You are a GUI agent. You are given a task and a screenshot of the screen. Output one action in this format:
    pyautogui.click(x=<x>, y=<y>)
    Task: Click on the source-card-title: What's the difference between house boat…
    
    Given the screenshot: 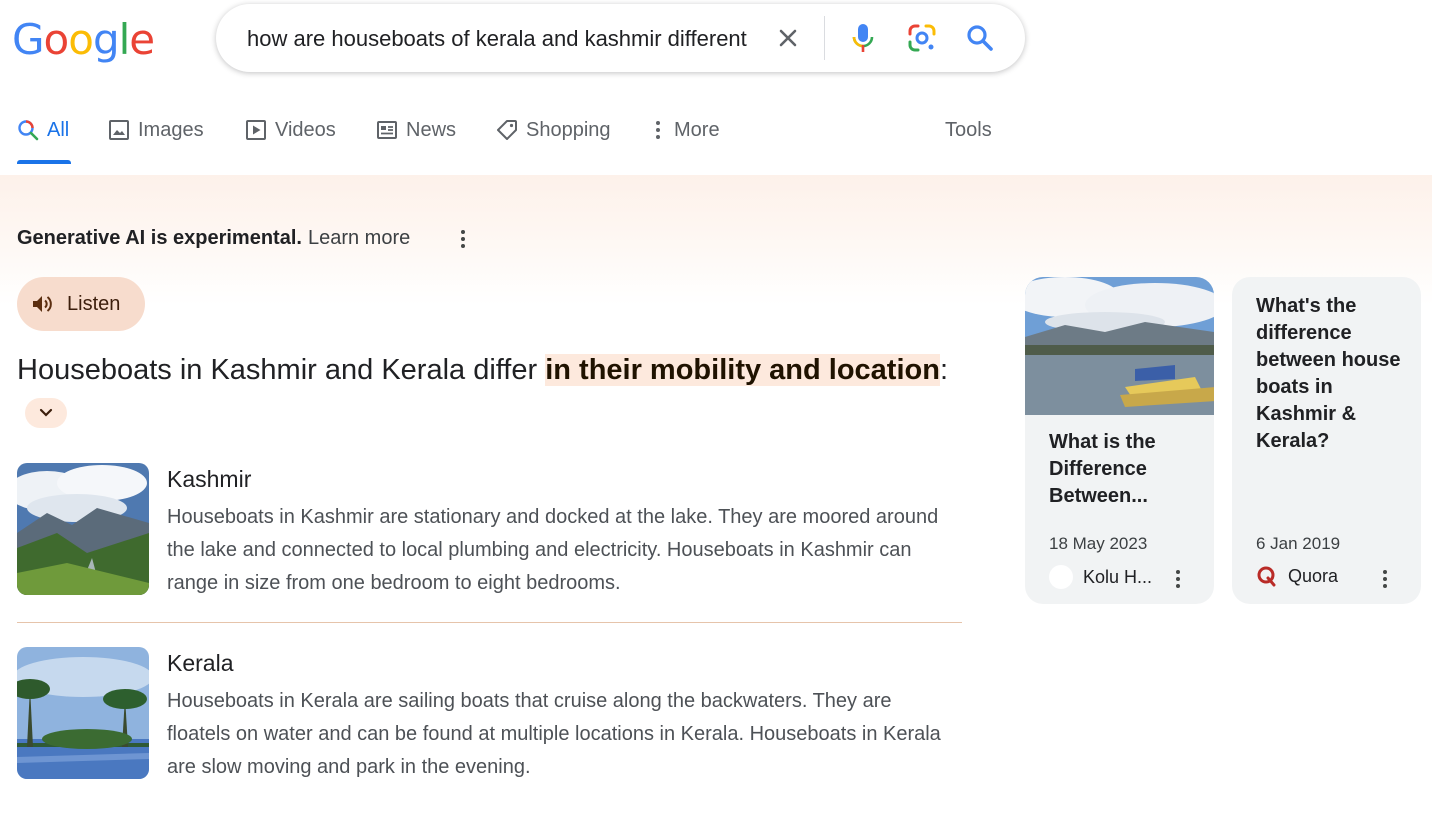 What is the action you would take?
    pyautogui.click(x=1328, y=373)
    